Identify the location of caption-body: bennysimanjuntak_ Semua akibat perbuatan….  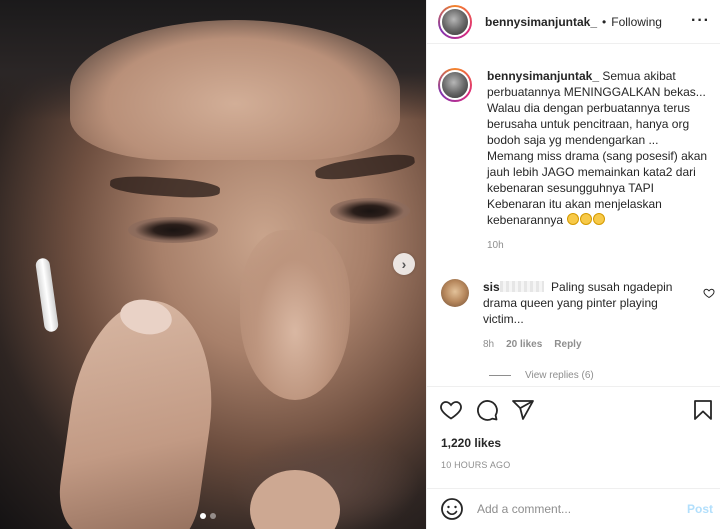
(597, 161).